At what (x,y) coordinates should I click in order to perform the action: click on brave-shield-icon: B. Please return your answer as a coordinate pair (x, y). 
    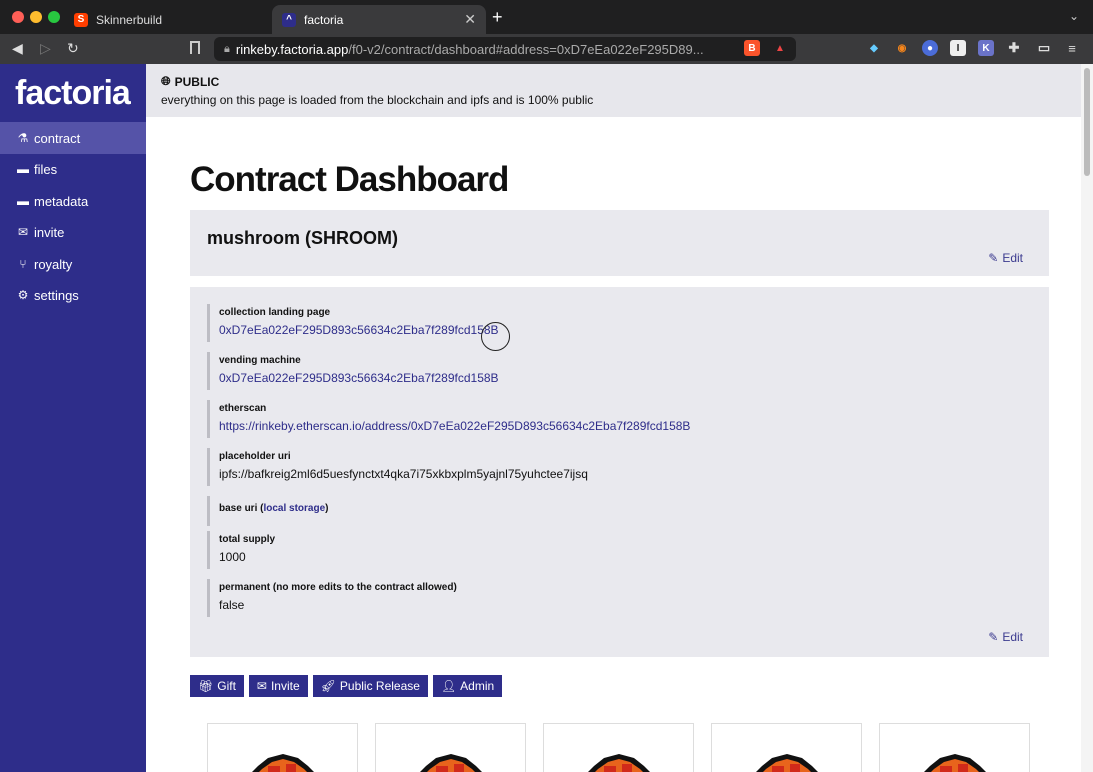
    Looking at the image, I should click on (752, 48).